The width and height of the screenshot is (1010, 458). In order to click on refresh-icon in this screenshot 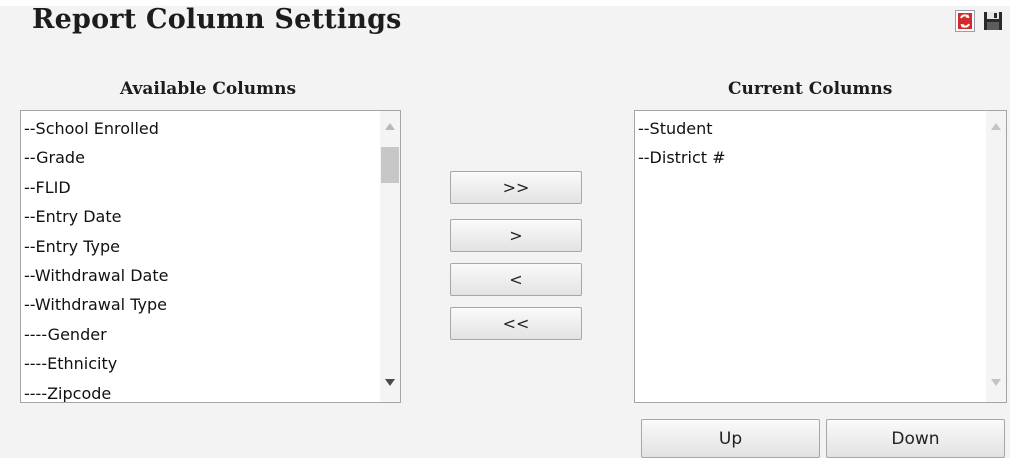, I will do `click(965, 21)`.